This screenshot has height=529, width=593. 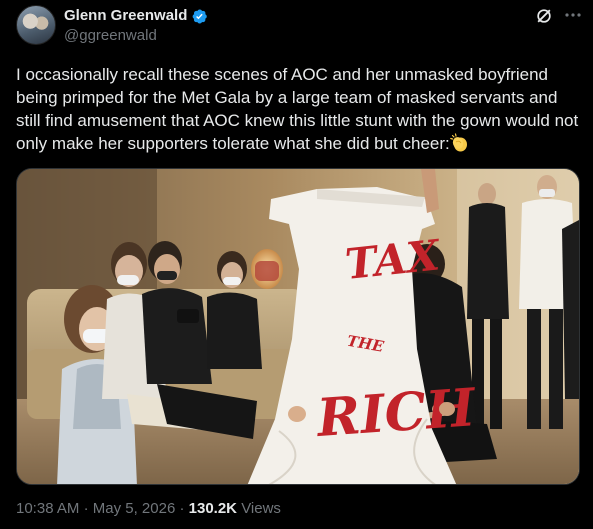 I want to click on gown-text-rich: RICH, so click(x=396, y=413).